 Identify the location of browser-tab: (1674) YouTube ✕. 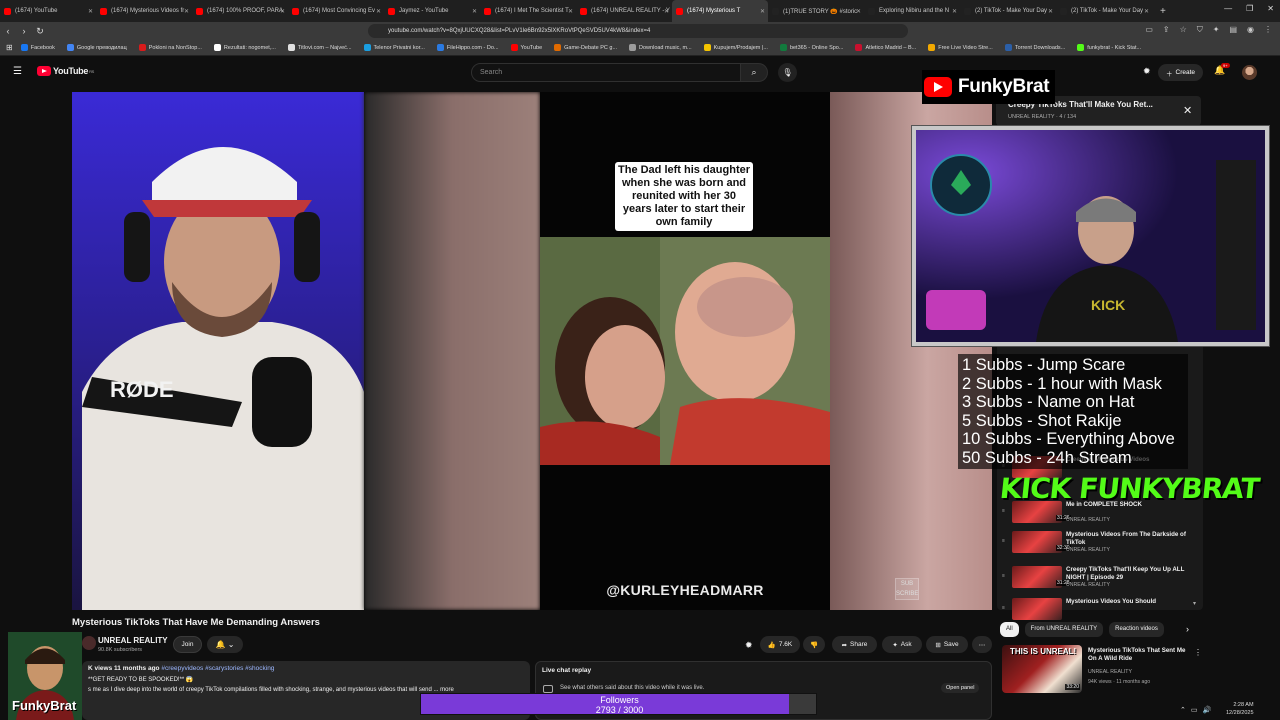
(48, 11).